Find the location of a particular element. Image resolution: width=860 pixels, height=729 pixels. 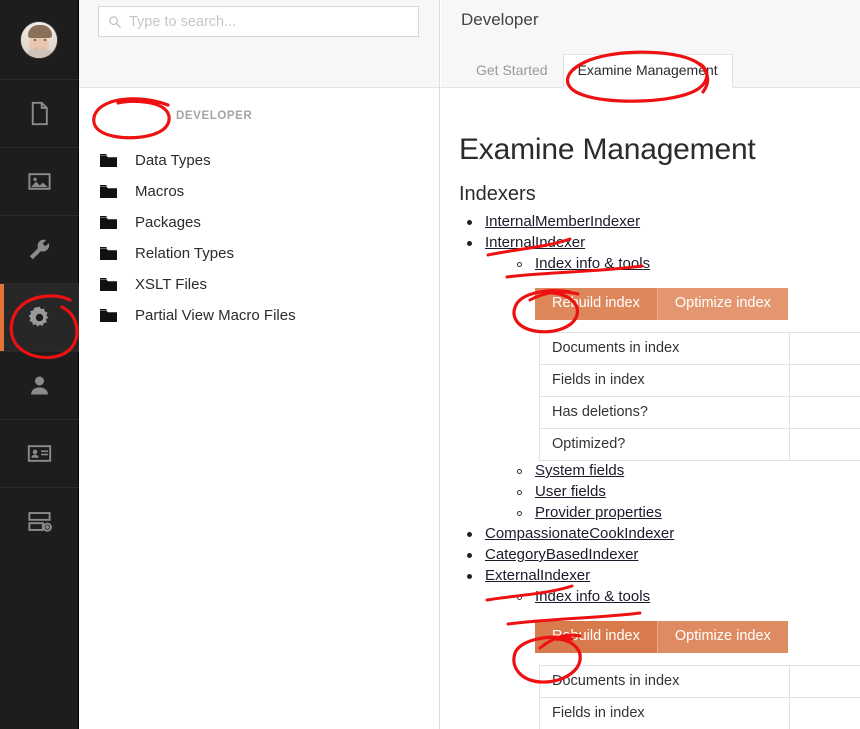

index-sub-link-item: User fields is located at coordinates (684, 492).